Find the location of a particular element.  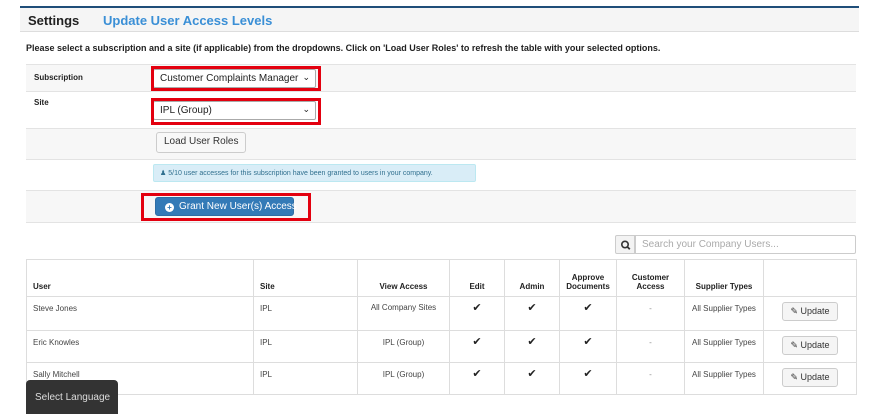

search-input is located at coordinates (745, 244).